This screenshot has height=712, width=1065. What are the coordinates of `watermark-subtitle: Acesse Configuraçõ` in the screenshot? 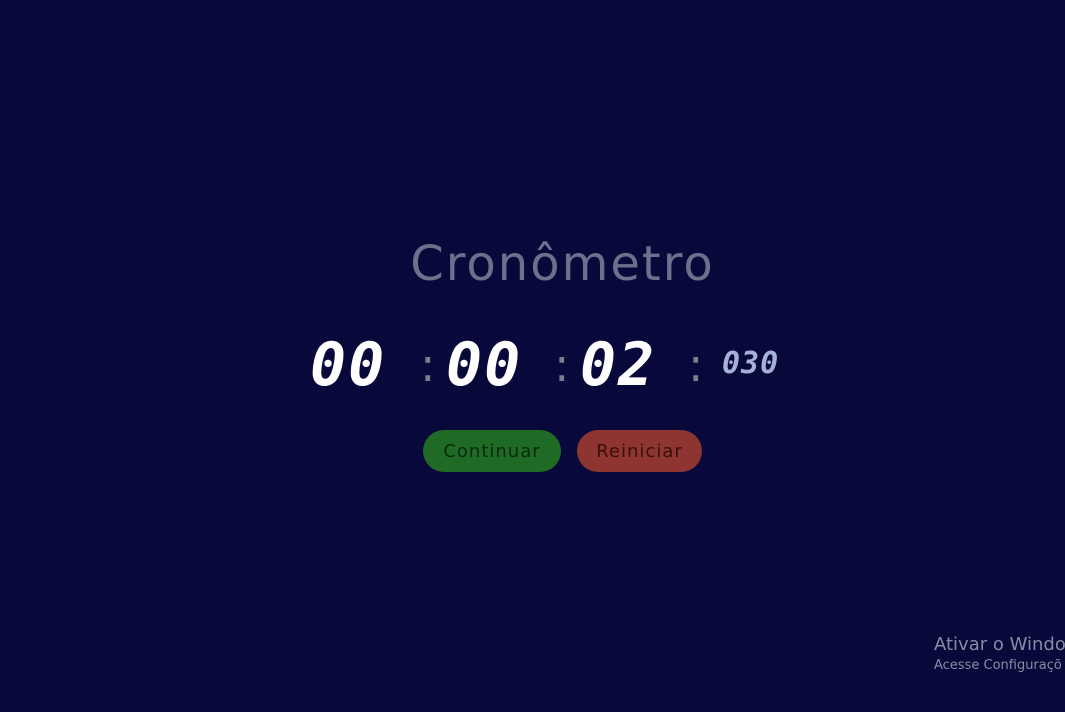 It's located at (998, 665).